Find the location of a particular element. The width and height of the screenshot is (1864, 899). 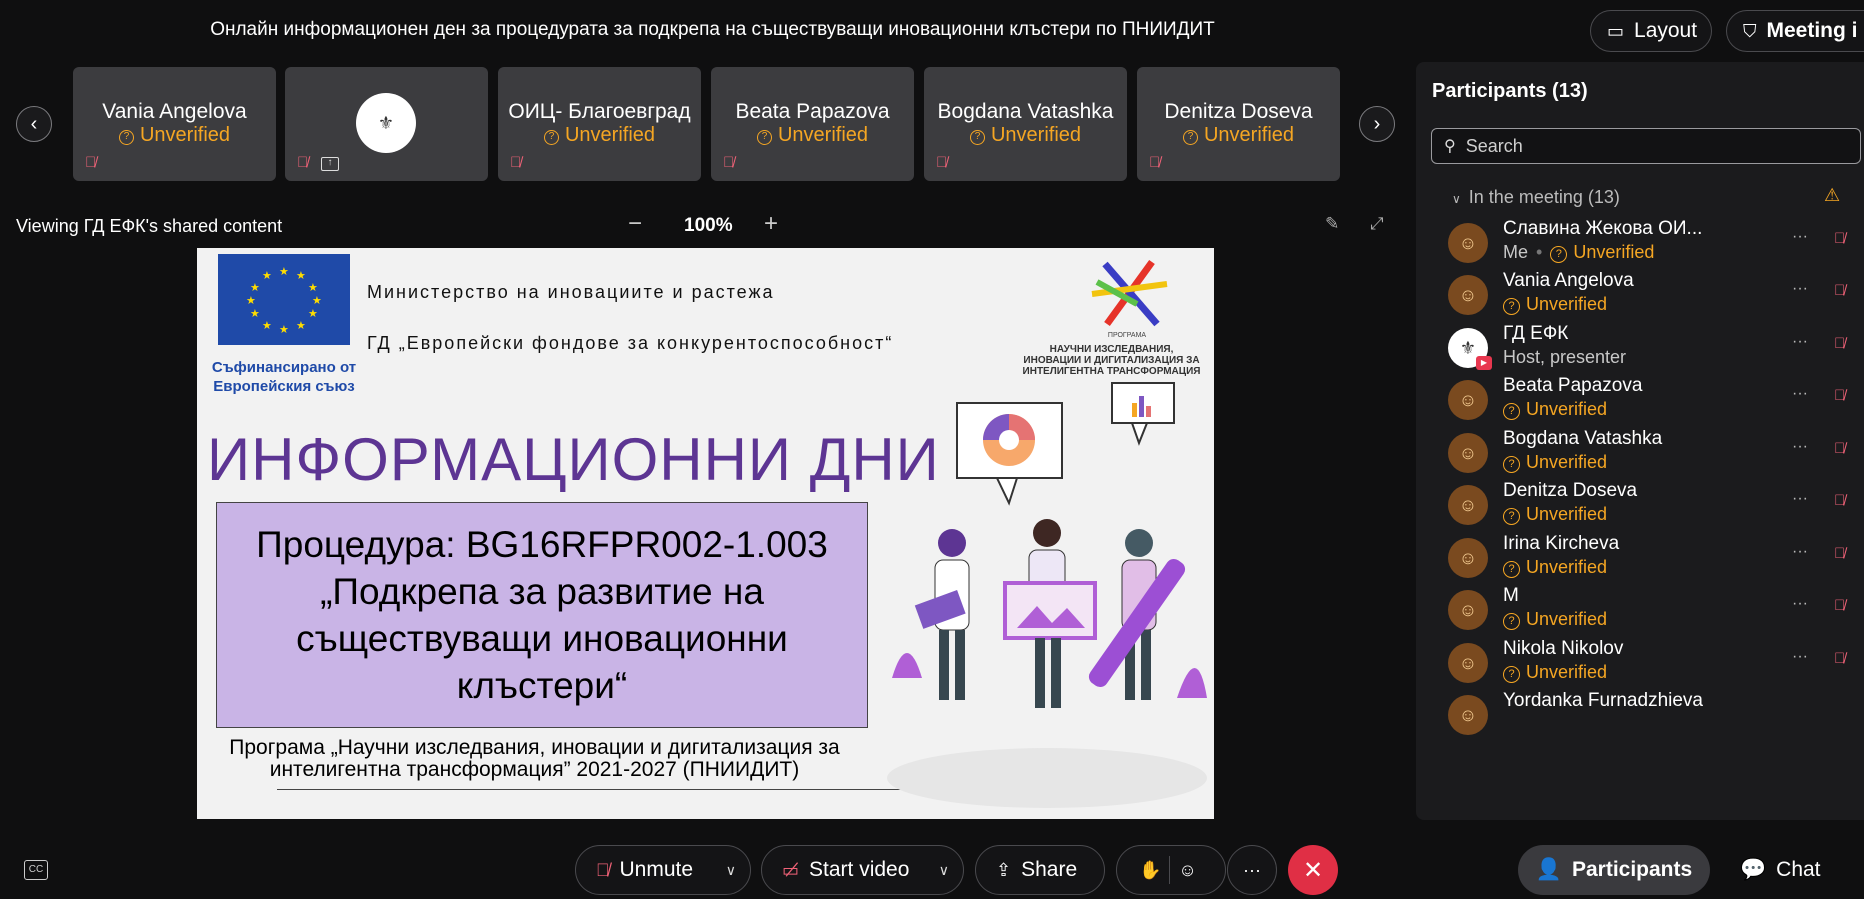

search-input is located at coordinates (1645, 146).